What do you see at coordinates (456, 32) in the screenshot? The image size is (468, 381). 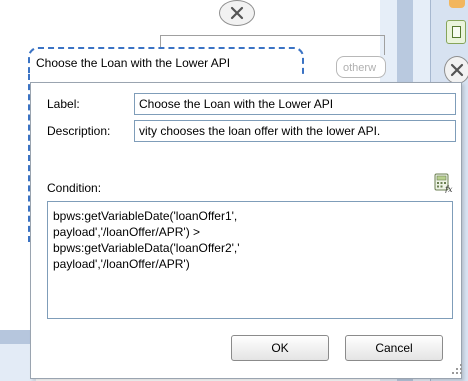 I see `calculator-icon` at bounding box center [456, 32].